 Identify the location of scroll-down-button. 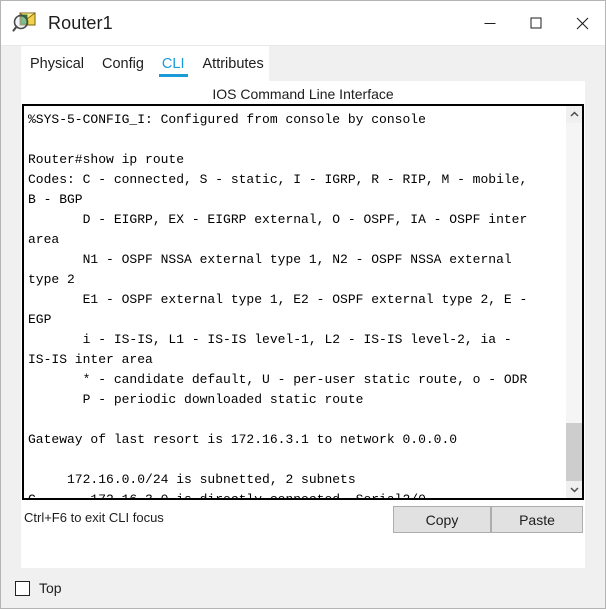
(574, 489).